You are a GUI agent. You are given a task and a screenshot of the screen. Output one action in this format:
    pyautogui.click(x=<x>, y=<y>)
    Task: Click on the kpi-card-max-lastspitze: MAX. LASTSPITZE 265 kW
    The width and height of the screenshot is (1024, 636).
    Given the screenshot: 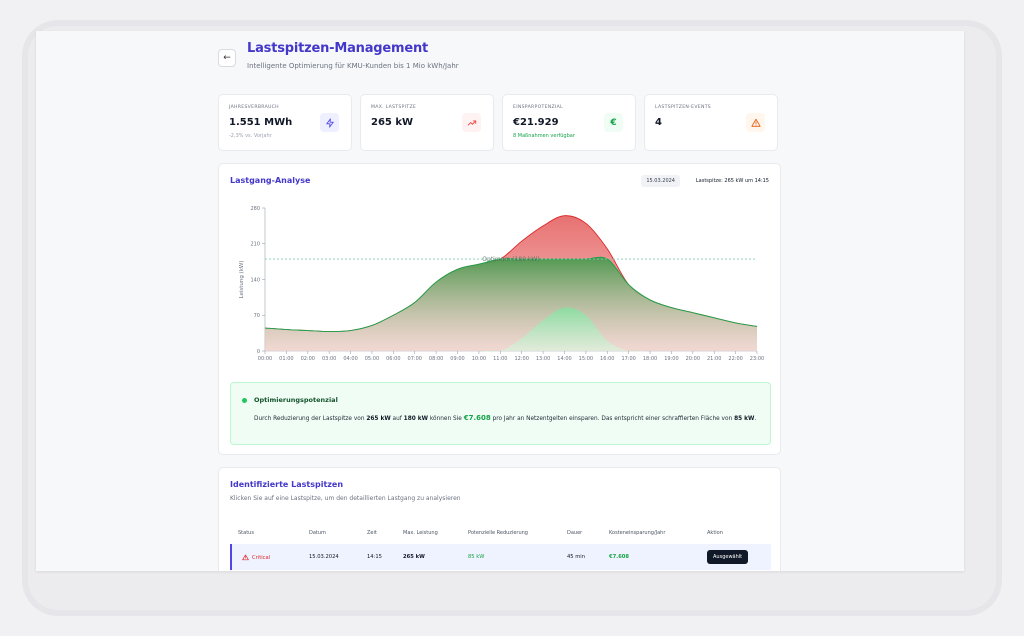 What is the action you would take?
    pyautogui.click(x=427, y=122)
    